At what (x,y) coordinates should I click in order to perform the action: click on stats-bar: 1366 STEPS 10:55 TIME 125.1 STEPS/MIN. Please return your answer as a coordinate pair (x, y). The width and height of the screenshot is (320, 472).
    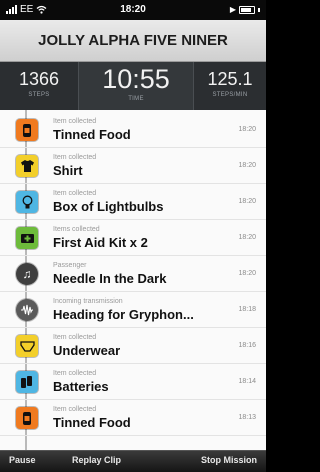
    Looking at the image, I should click on (133, 86).